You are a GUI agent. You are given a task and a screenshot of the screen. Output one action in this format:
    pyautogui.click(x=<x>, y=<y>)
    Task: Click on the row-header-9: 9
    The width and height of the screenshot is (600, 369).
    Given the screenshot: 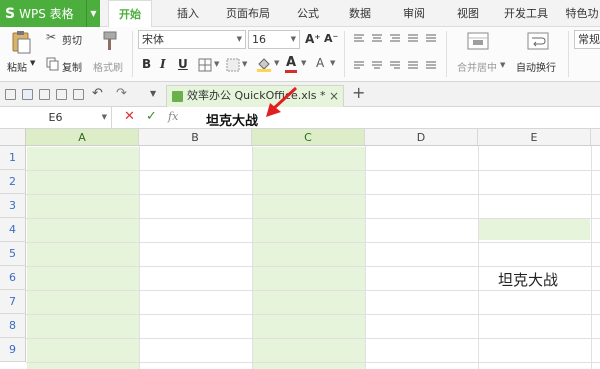 What is the action you would take?
    pyautogui.click(x=13, y=350)
    